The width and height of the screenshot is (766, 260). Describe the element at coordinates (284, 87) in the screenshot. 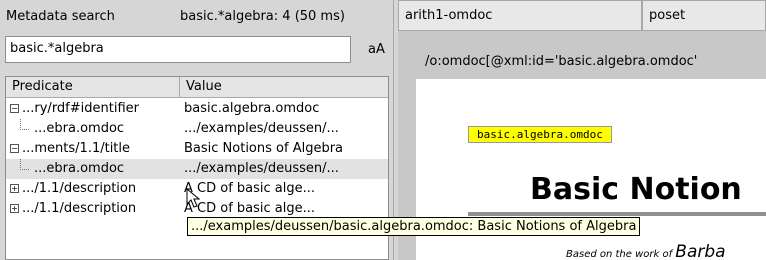

I see `value-column-header: Value` at that location.